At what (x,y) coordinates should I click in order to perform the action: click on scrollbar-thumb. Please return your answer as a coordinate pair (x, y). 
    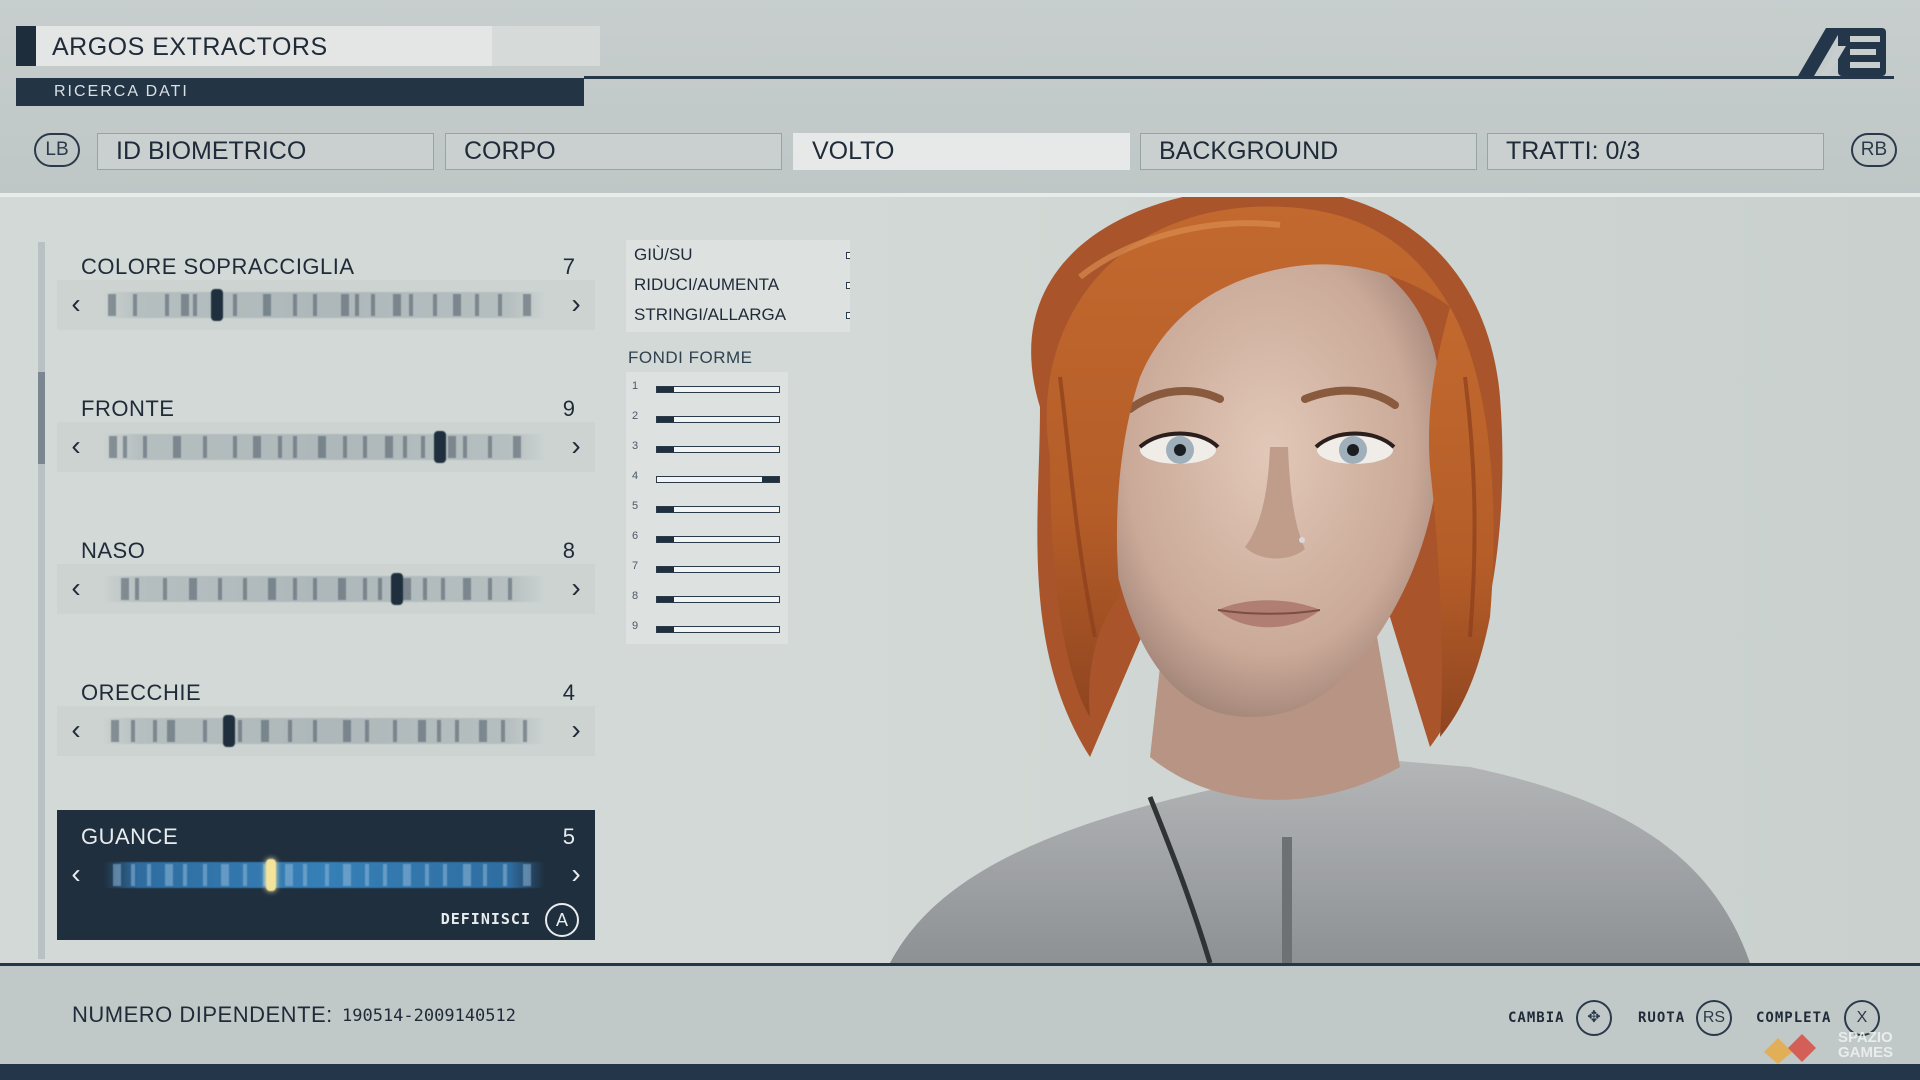
    Looking at the image, I should click on (41, 418).